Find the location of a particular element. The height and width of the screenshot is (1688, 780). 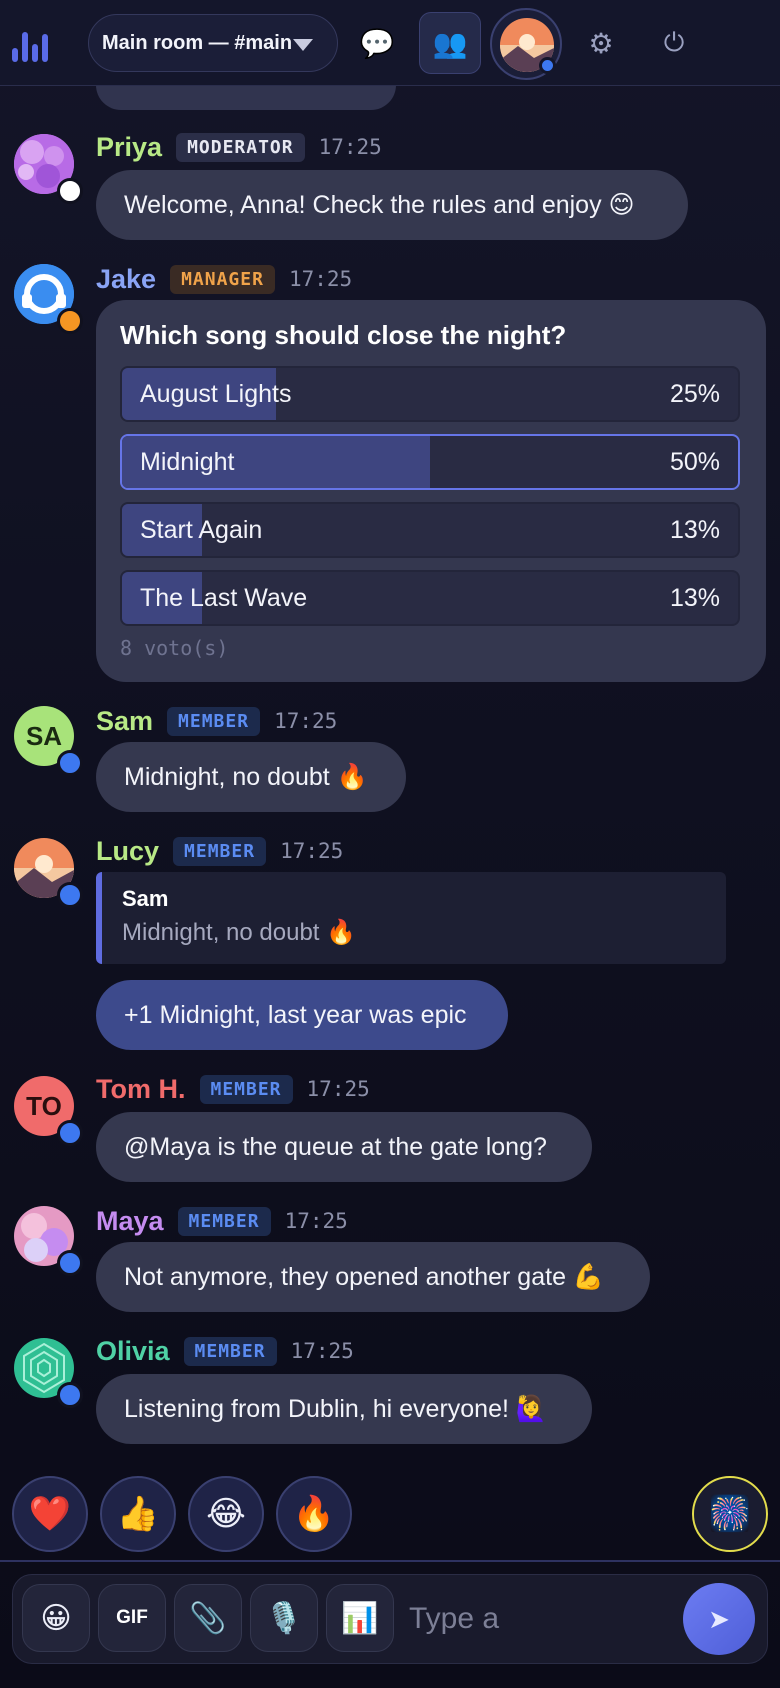

microphone-icon: 🎙️ is located at coordinates (284, 1618).